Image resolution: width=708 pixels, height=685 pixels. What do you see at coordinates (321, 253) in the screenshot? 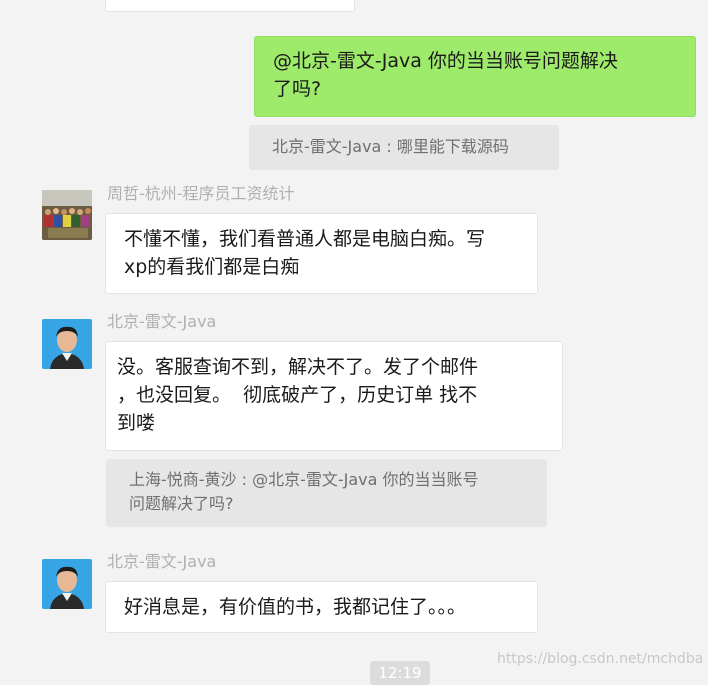
I see `message-bubble-incoming: 不懂不懂，我们看普通人都是电脑白痴。写 xp的看我们都是白痴` at bounding box center [321, 253].